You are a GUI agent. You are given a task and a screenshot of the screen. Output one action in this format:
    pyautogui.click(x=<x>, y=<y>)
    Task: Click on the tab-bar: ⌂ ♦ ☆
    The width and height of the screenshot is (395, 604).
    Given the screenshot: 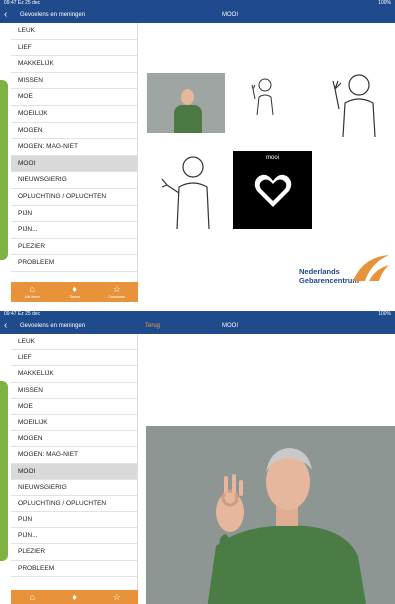 What is the action you would take?
    pyautogui.click(x=74, y=597)
    